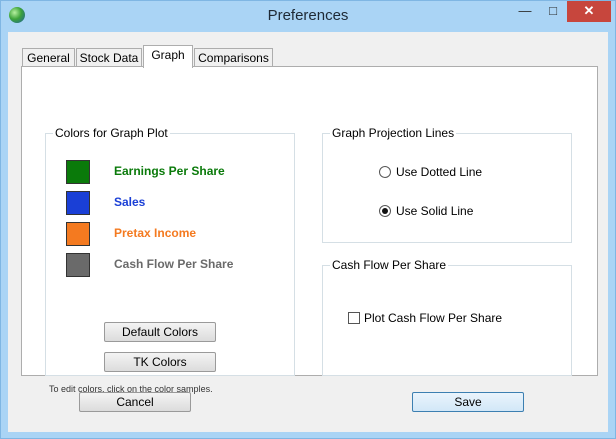 This screenshot has height=439, width=616. I want to click on pretax-color-swatch, so click(78, 234).